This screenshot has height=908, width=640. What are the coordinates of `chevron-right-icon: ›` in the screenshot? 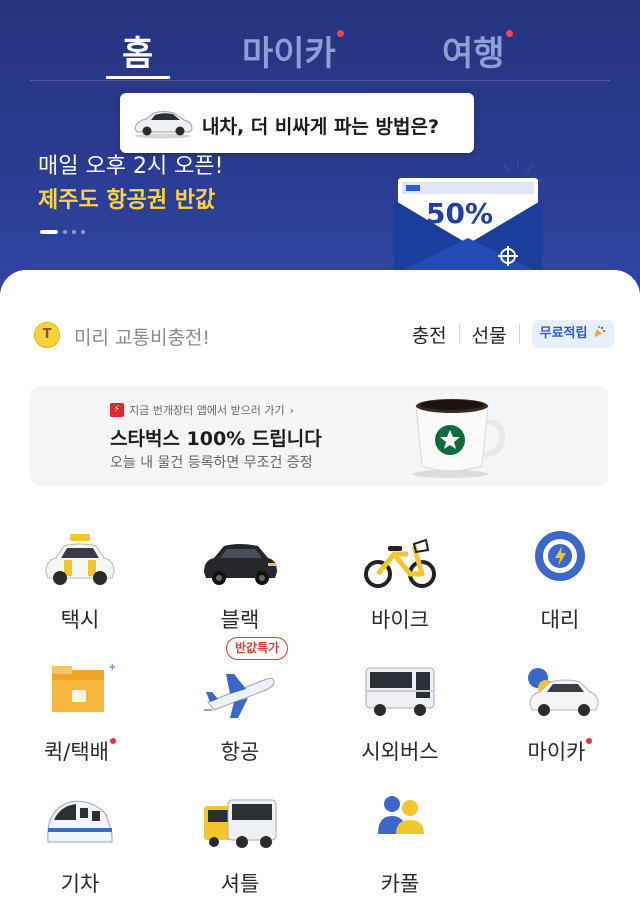 It's located at (292, 410).